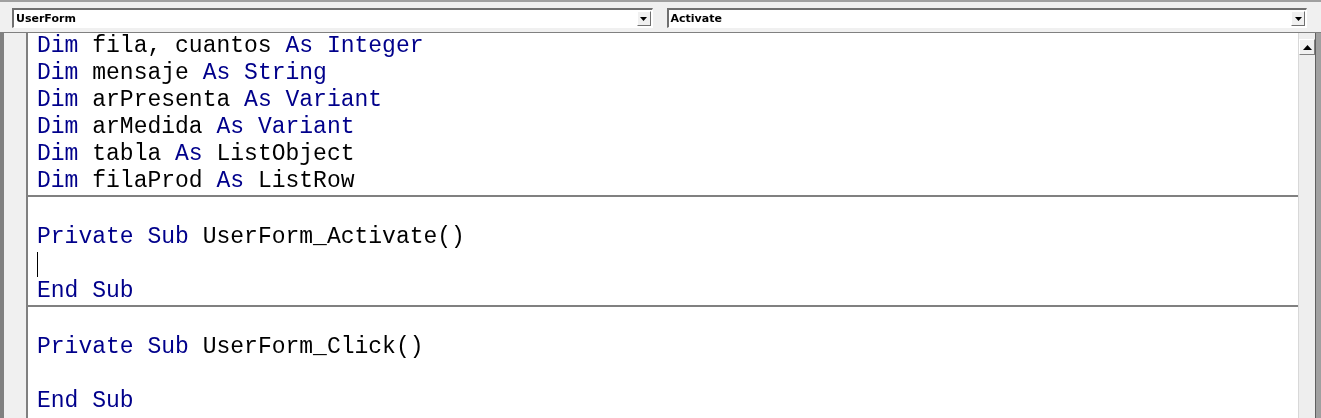 The width and height of the screenshot is (1321, 418). I want to click on code-line: Dim fila, cuantos As Integer, so click(230, 46).